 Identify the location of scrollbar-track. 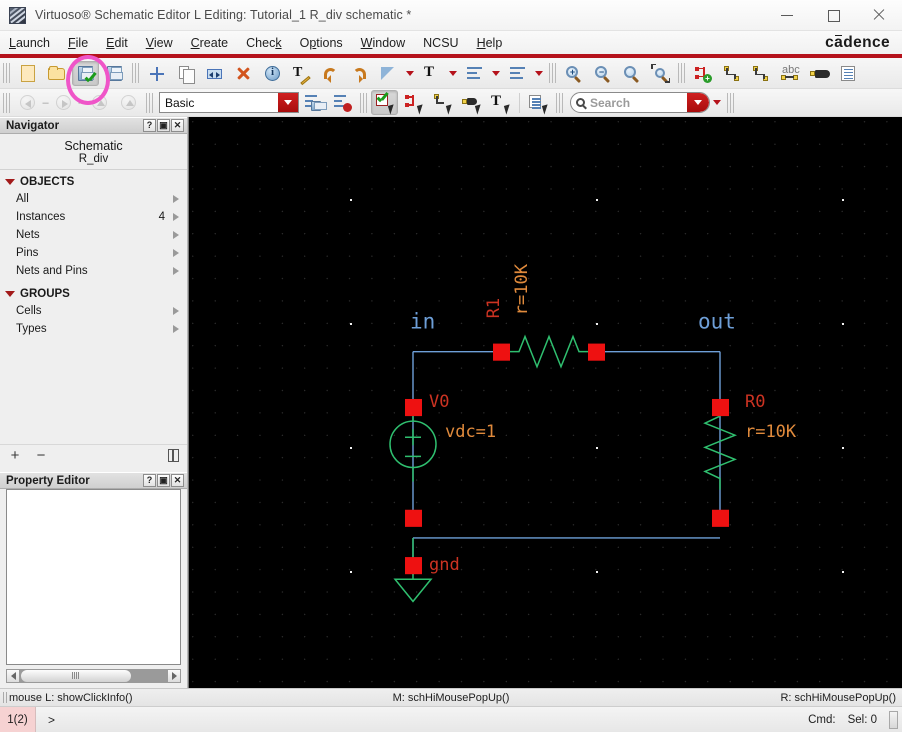
(93, 675).